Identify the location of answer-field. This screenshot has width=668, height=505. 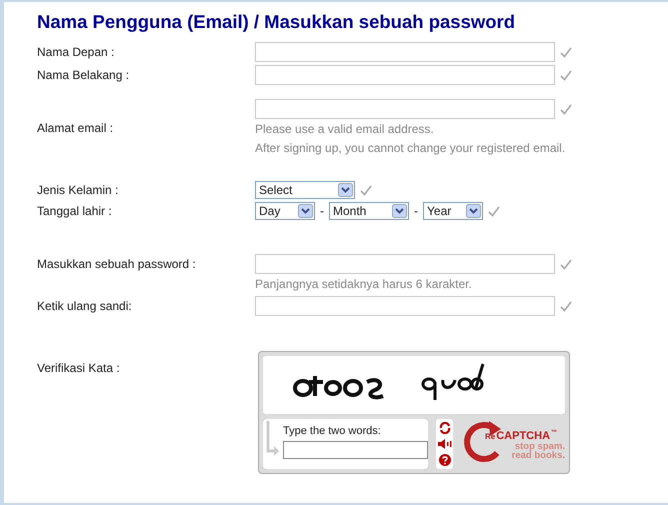
(355, 450).